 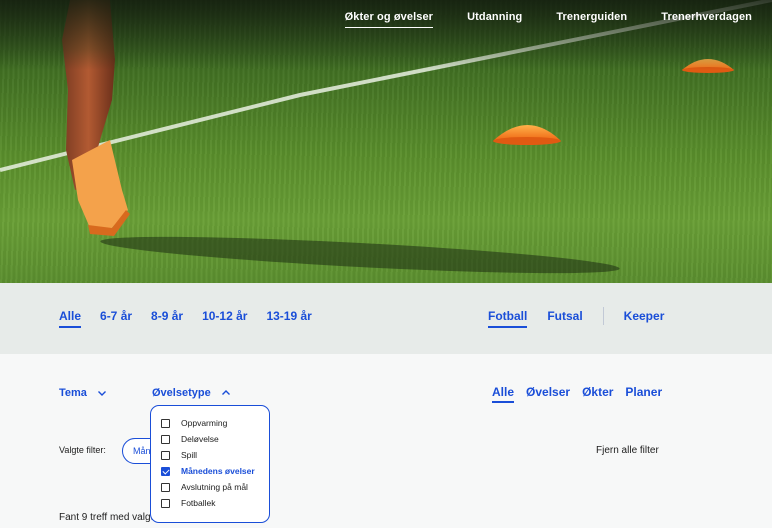 I want to click on option-oppvarming: Oppvarming, so click(x=215, y=423).